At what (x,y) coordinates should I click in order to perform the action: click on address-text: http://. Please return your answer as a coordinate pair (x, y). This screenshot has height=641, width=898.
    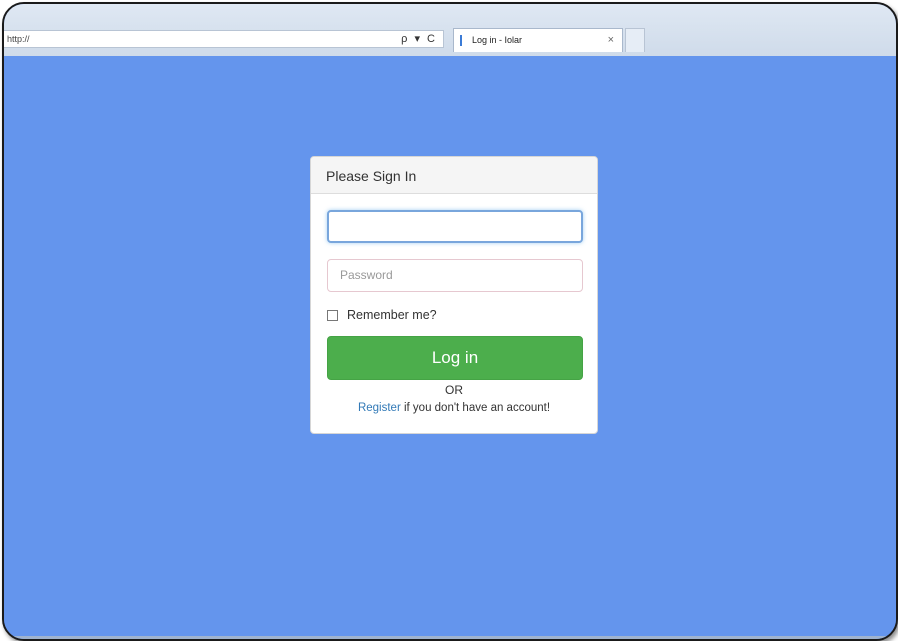
    Looking at the image, I should click on (18, 39).